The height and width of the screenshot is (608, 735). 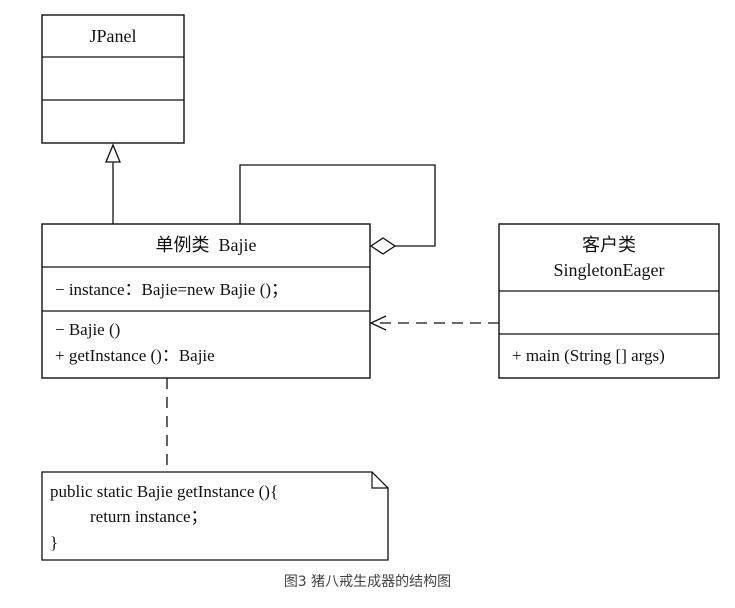 I want to click on client-stereotype: 客户类, so click(x=609, y=245).